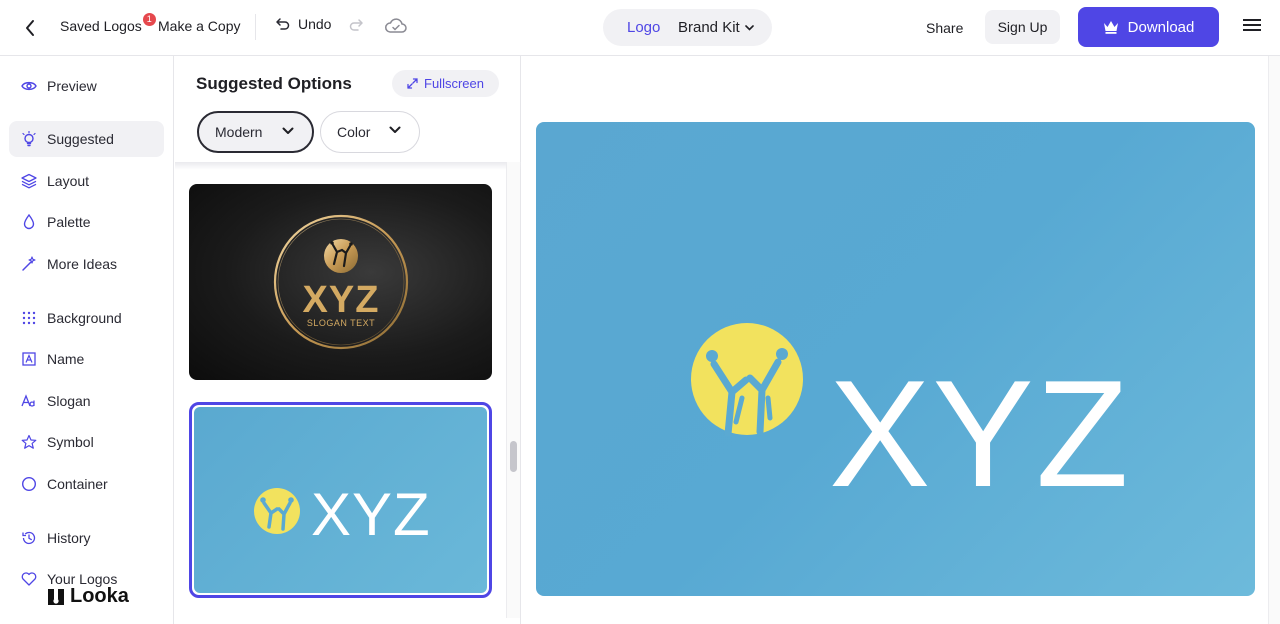  I want to click on magic-wand-icon, so click(29, 264).